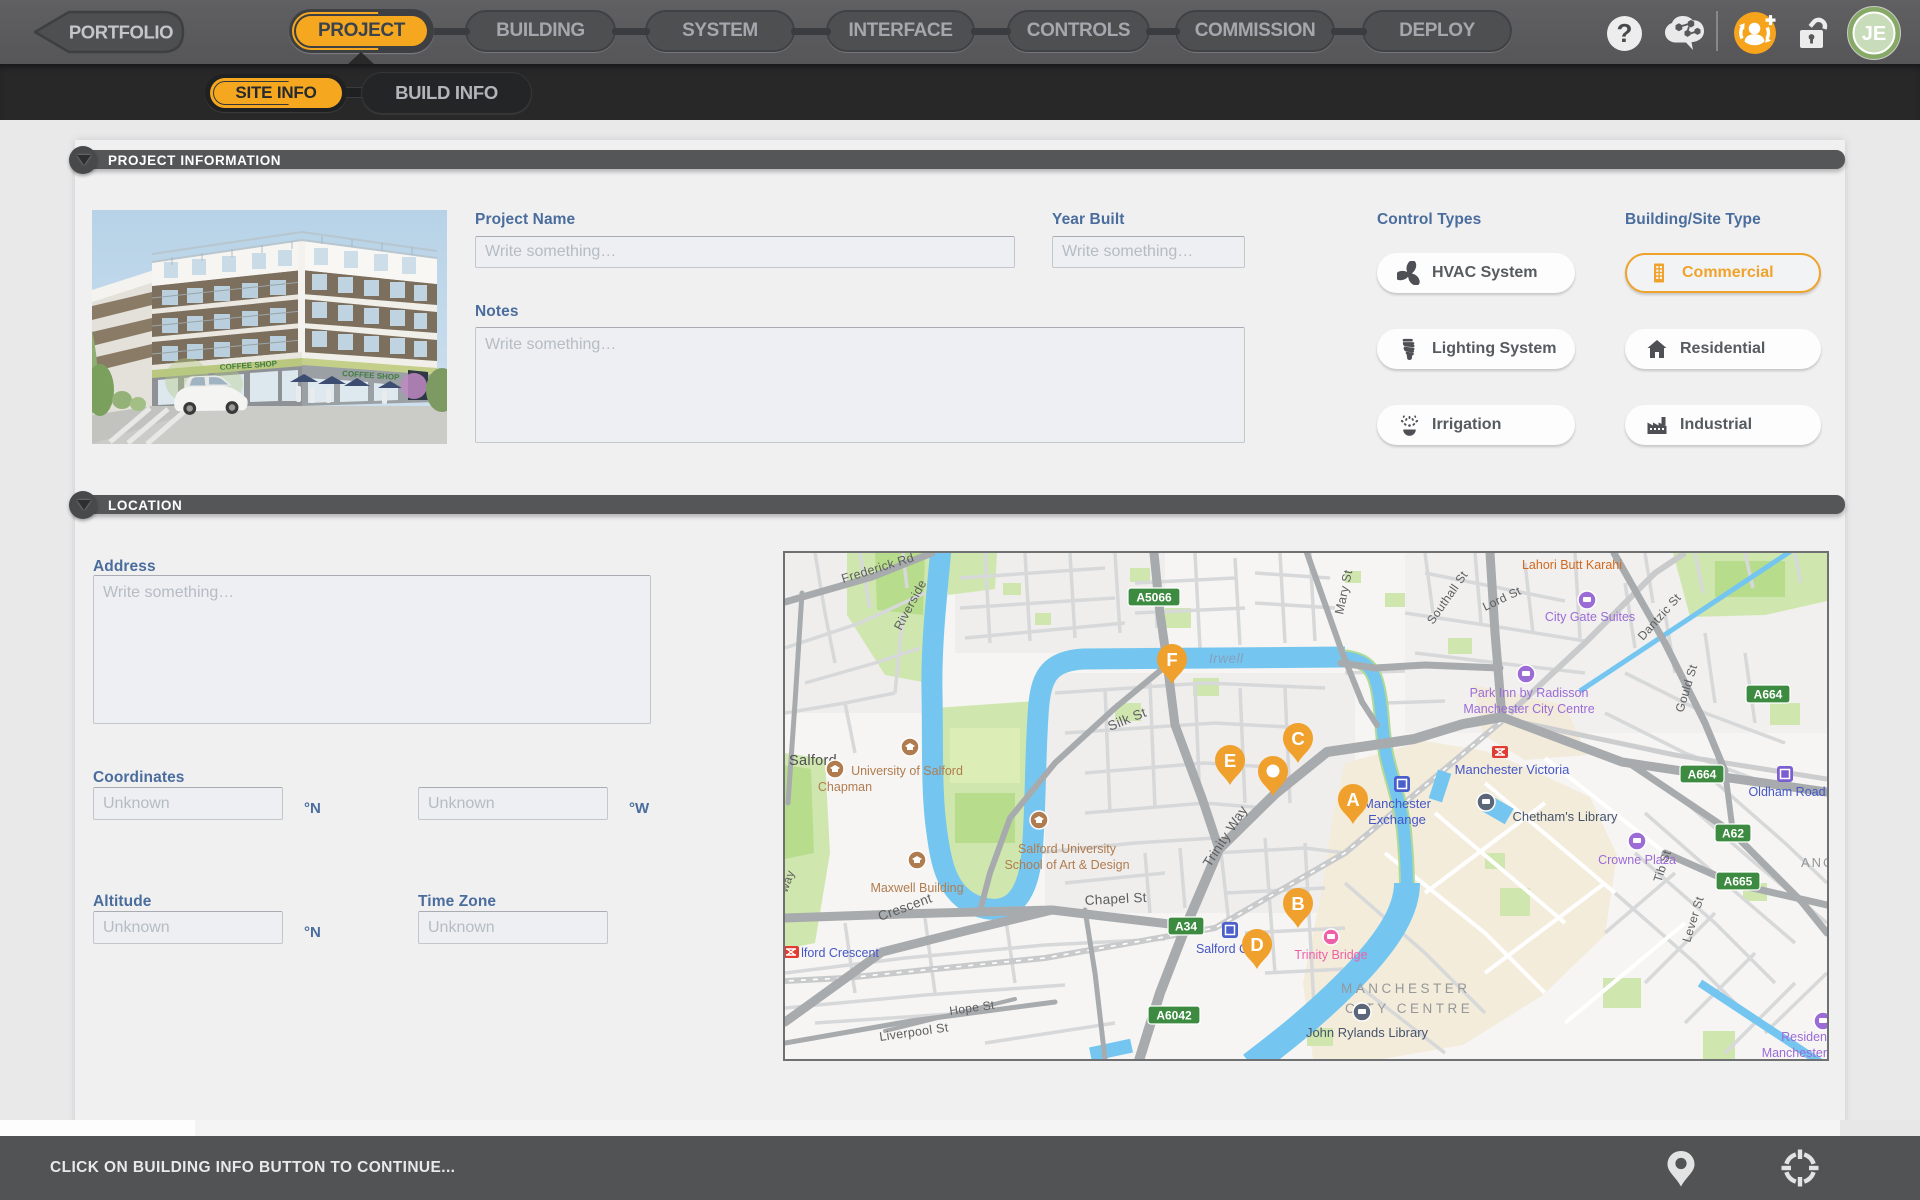 This screenshot has height=1200, width=1920. What do you see at coordinates (1804, 1037) in the screenshot?
I see `svg-text: Residen` at bounding box center [1804, 1037].